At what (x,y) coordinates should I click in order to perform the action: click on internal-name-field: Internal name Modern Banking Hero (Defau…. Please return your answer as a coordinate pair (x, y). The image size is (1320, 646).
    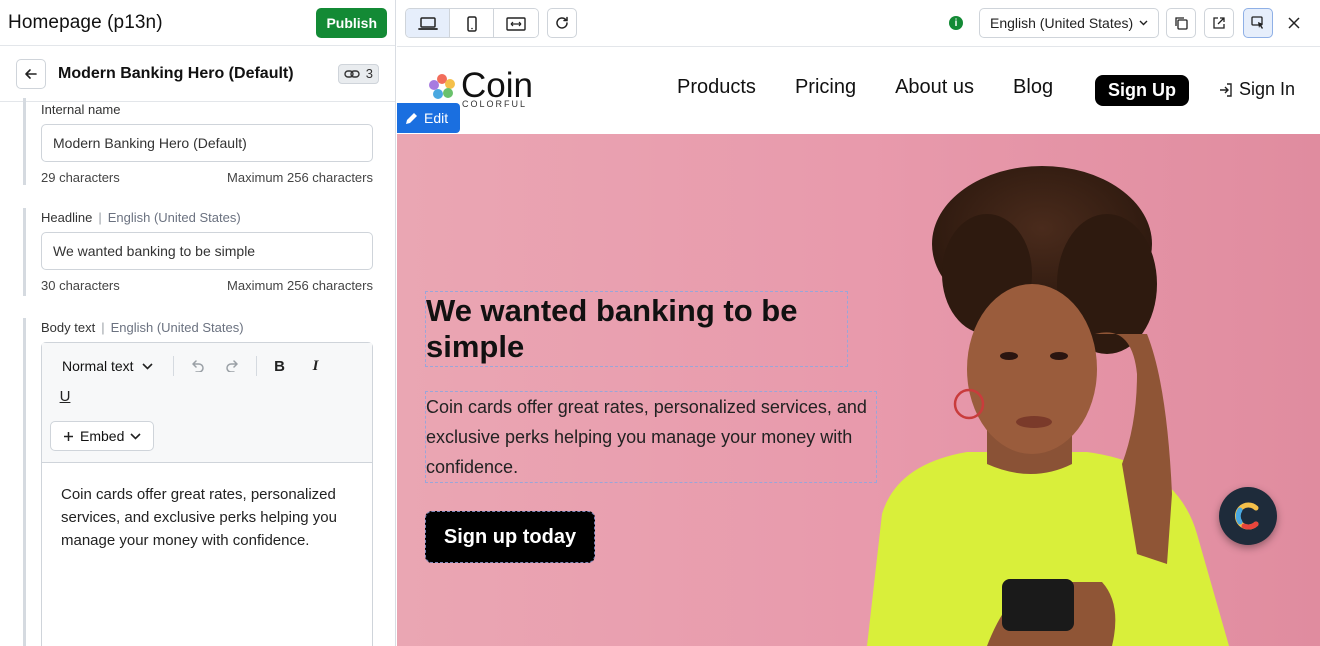
    Looking at the image, I should click on (198, 141).